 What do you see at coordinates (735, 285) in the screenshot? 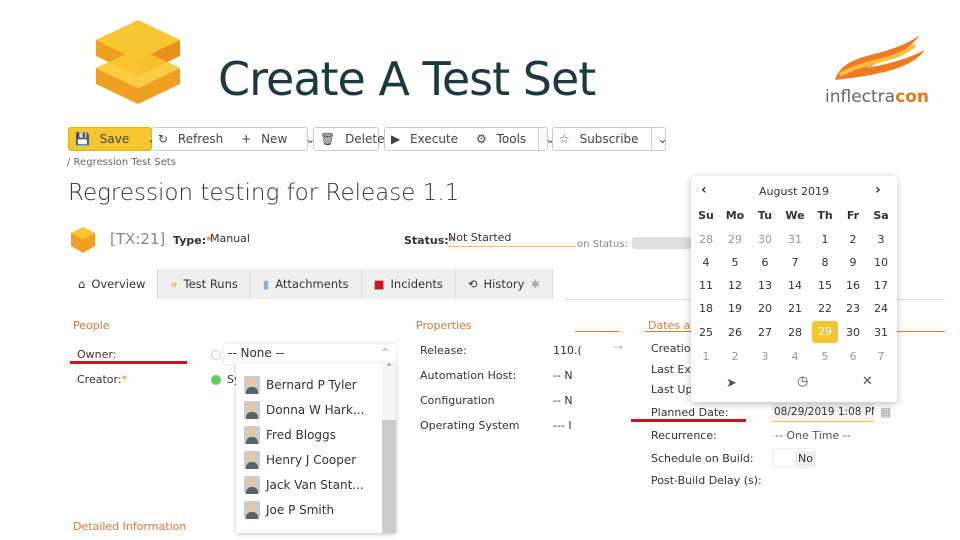
I see `calendar-day: 12` at bounding box center [735, 285].